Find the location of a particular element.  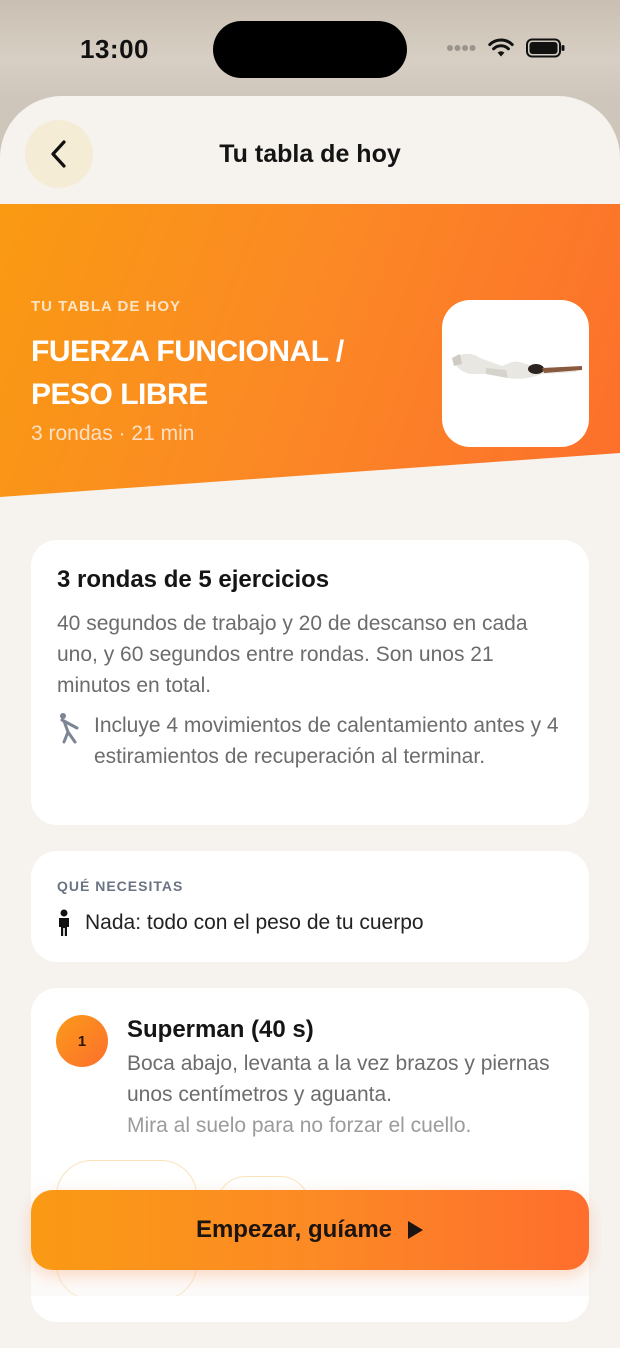

start-guided-label: Empezar, guíame is located at coordinates (294, 1229).